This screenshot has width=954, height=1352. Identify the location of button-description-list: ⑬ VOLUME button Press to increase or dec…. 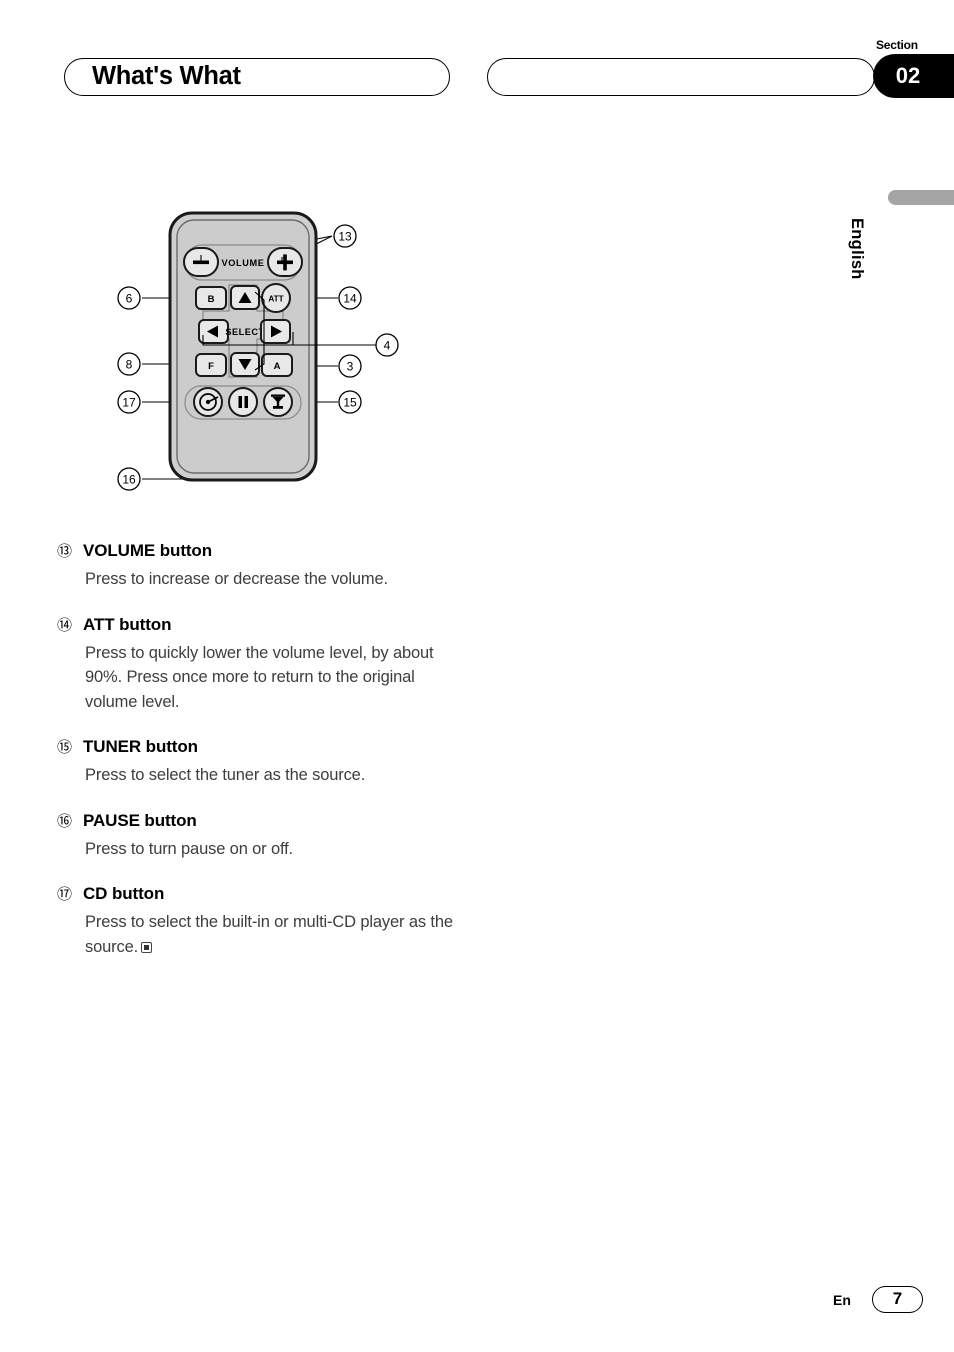
(267, 760).